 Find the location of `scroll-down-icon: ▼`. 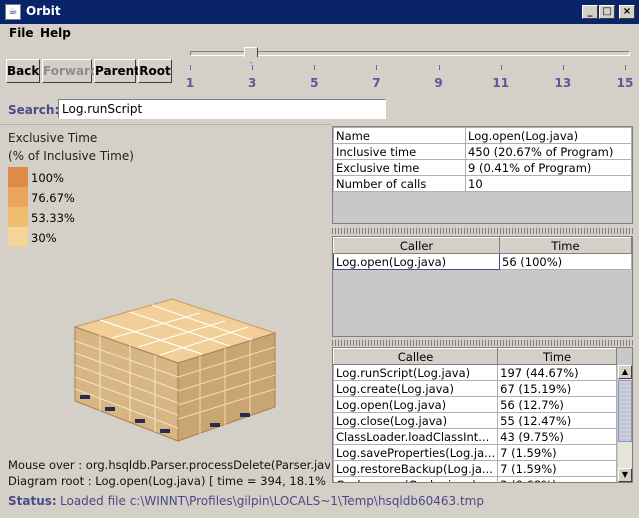

scroll-down-icon: ▼ is located at coordinates (625, 475).